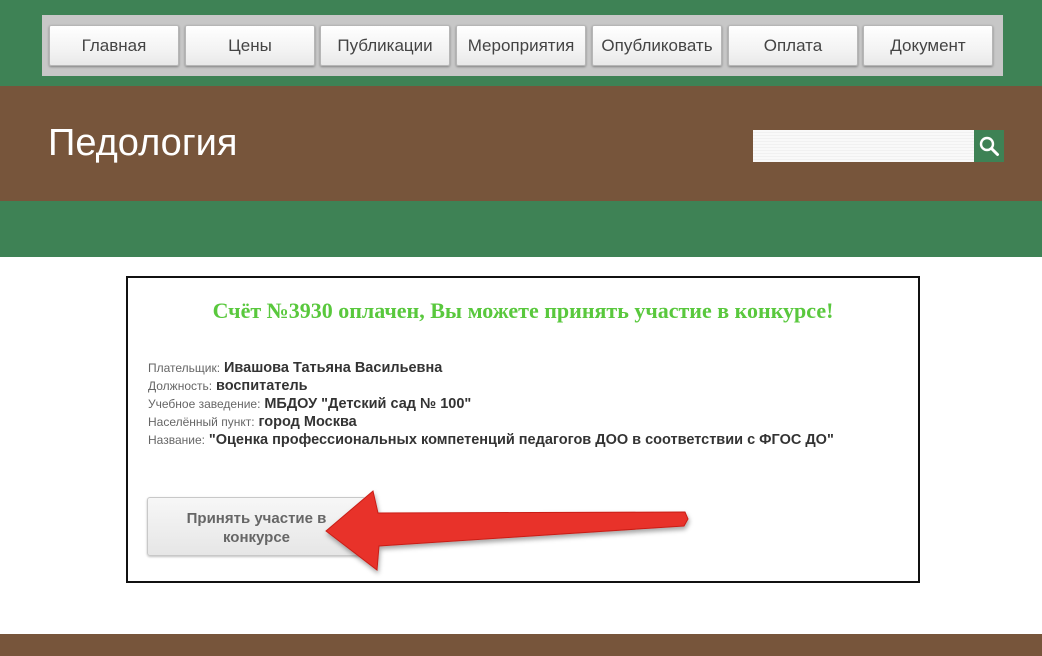  Describe the element at coordinates (201, 422) in the screenshot. I see `locality-label: Населённый пункт:` at that location.